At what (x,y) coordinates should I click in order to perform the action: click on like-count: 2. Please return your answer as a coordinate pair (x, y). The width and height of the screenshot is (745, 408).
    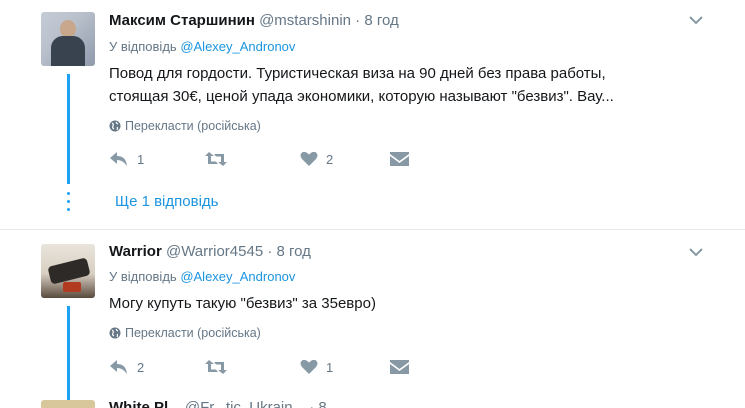
    Looking at the image, I should click on (330, 159).